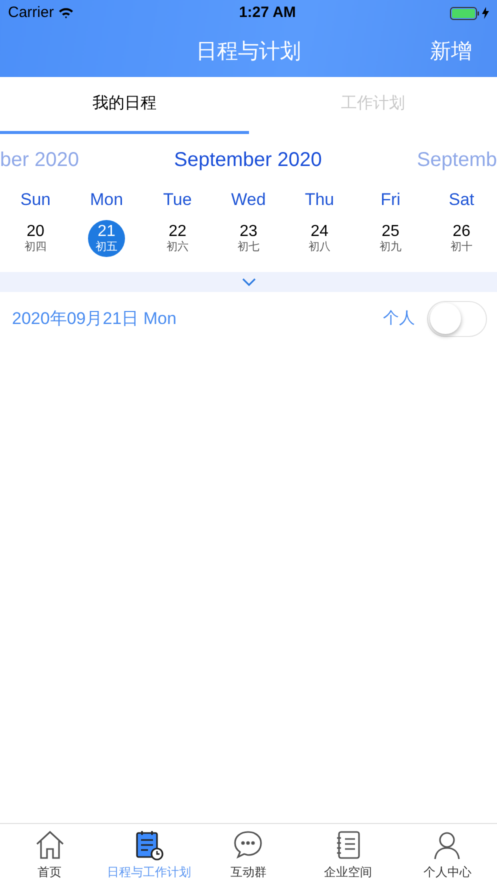 This screenshot has width=497, height=883. What do you see at coordinates (248, 51) in the screenshot?
I see `page-title: 日程与计划` at bounding box center [248, 51].